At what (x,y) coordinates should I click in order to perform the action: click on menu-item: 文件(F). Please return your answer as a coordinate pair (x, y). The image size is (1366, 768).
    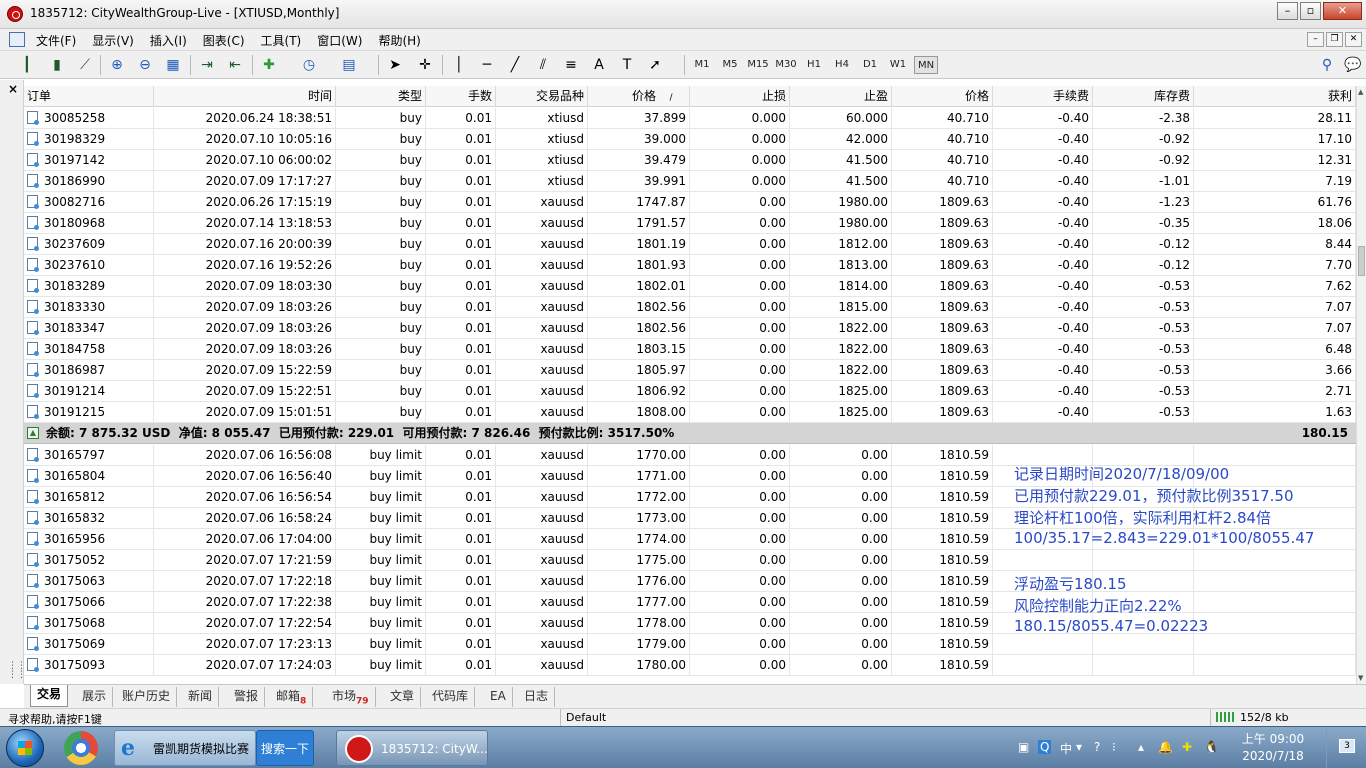
    Looking at the image, I should click on (56, 40).